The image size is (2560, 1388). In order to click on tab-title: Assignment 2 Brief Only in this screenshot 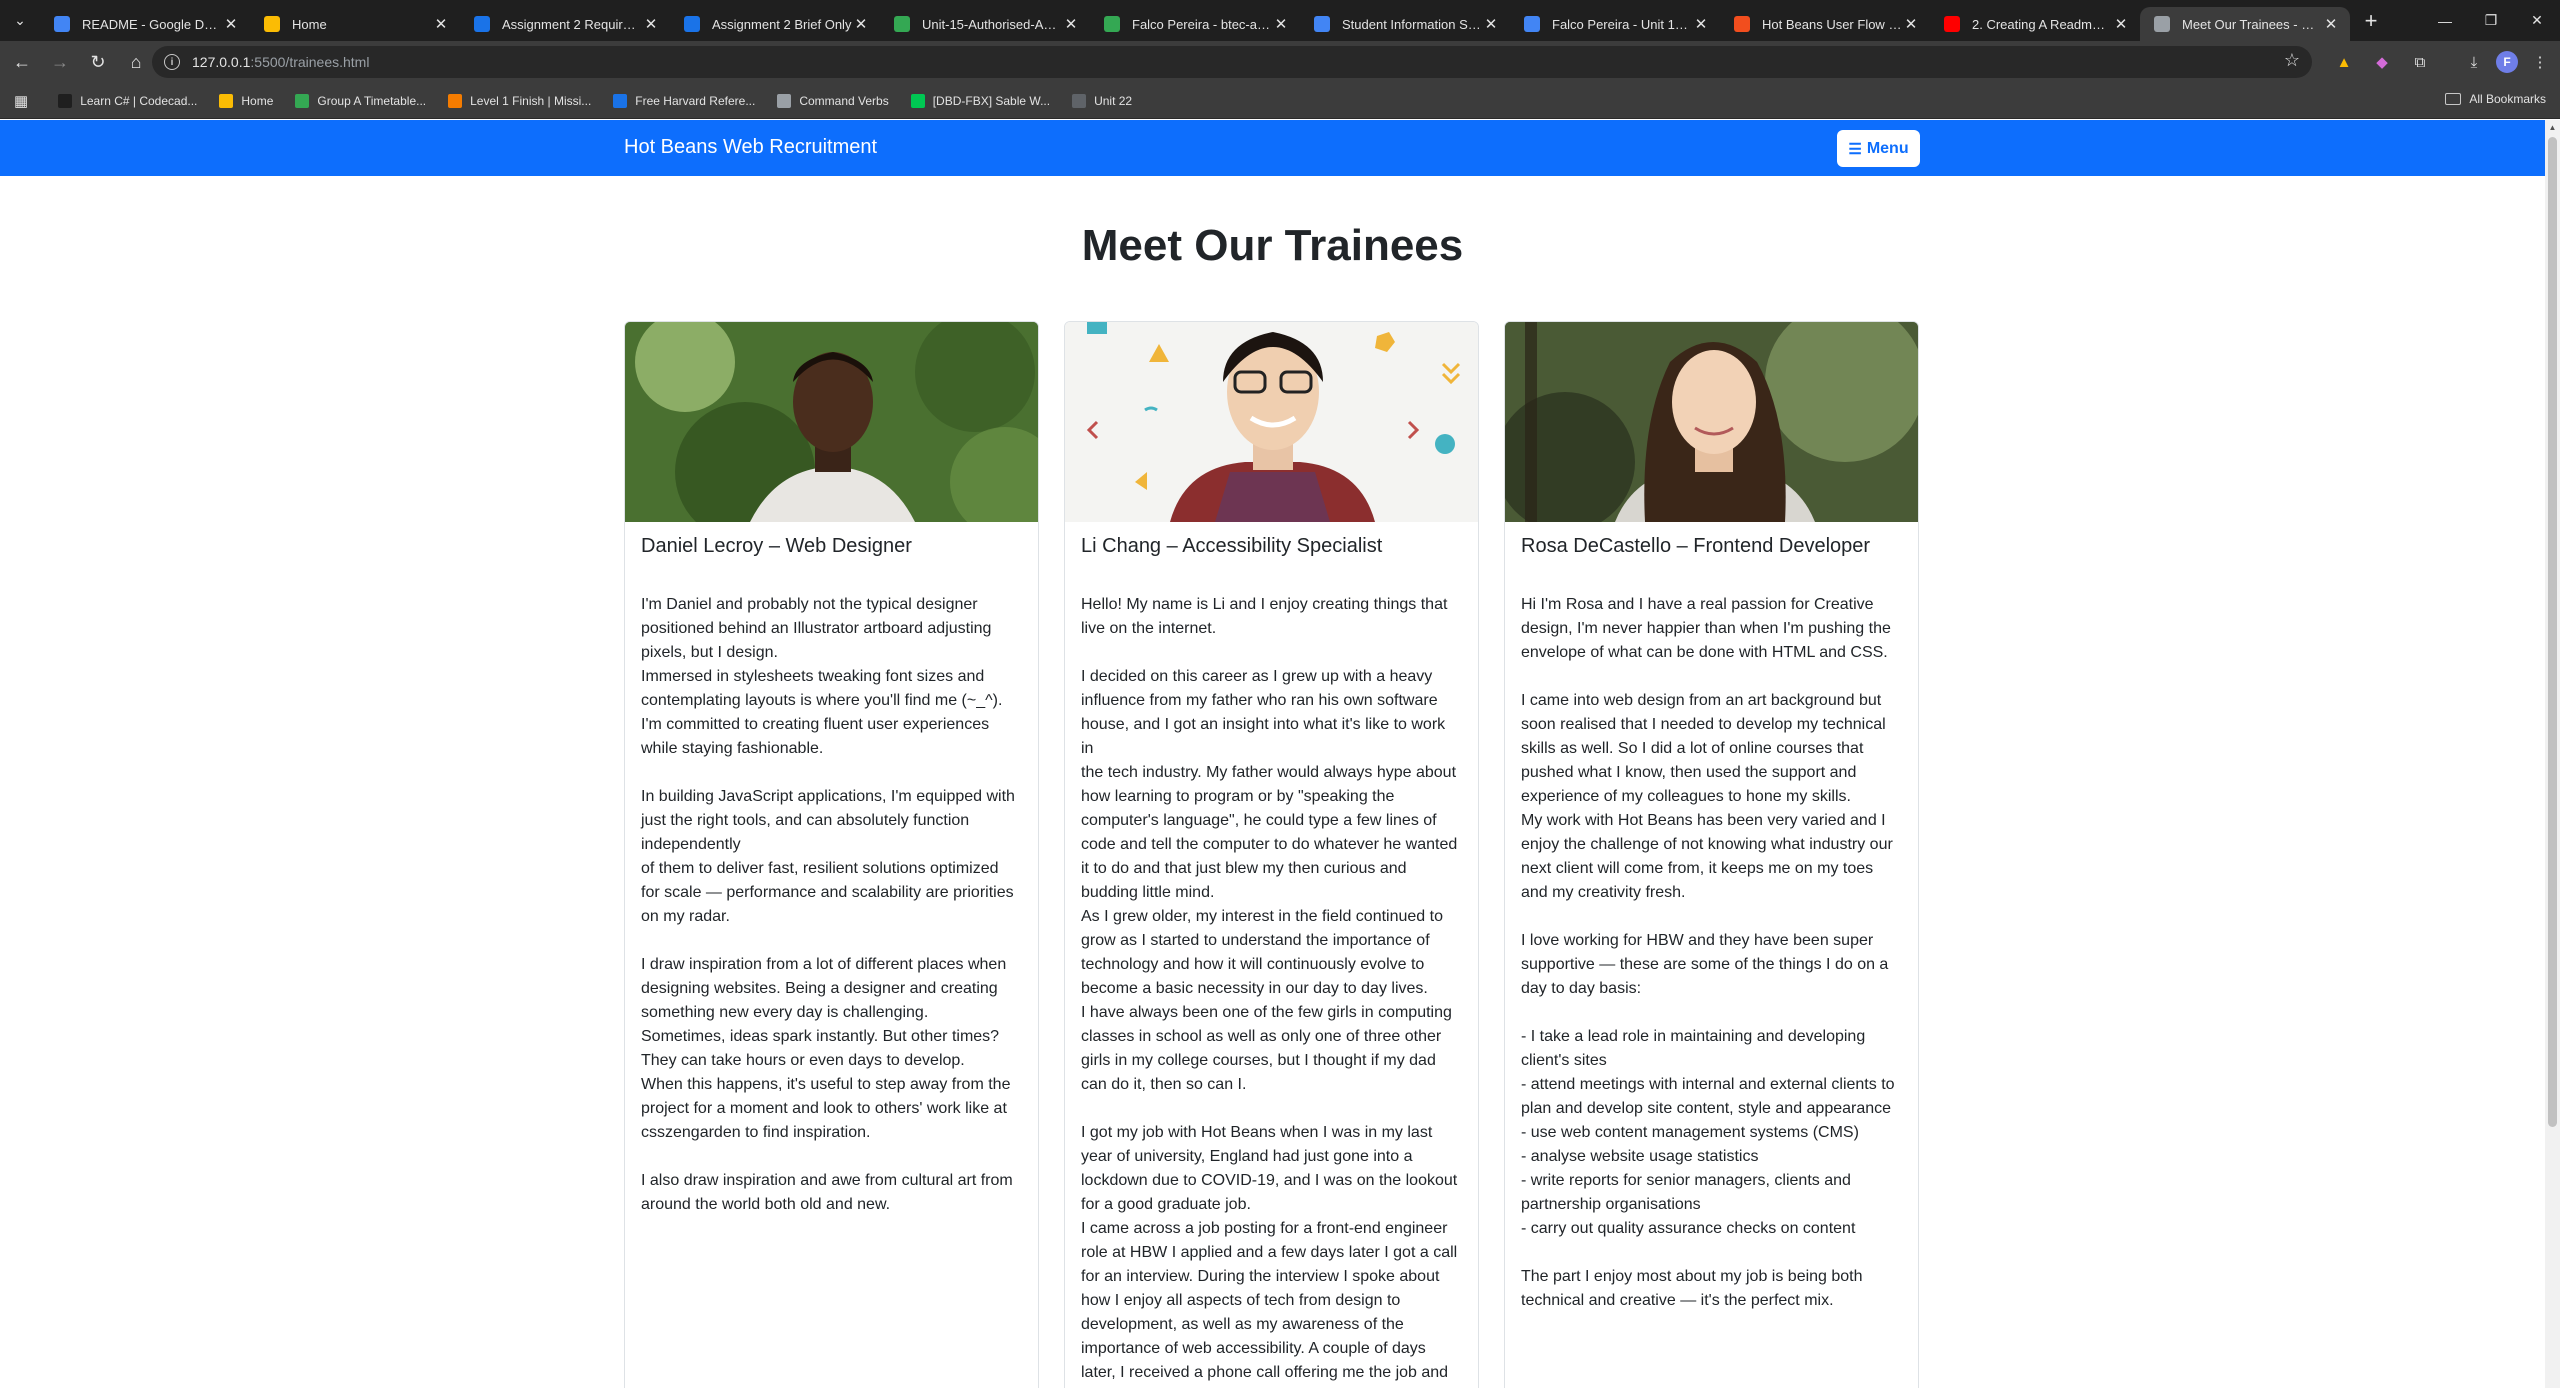, I will do `click(782, 24)`.